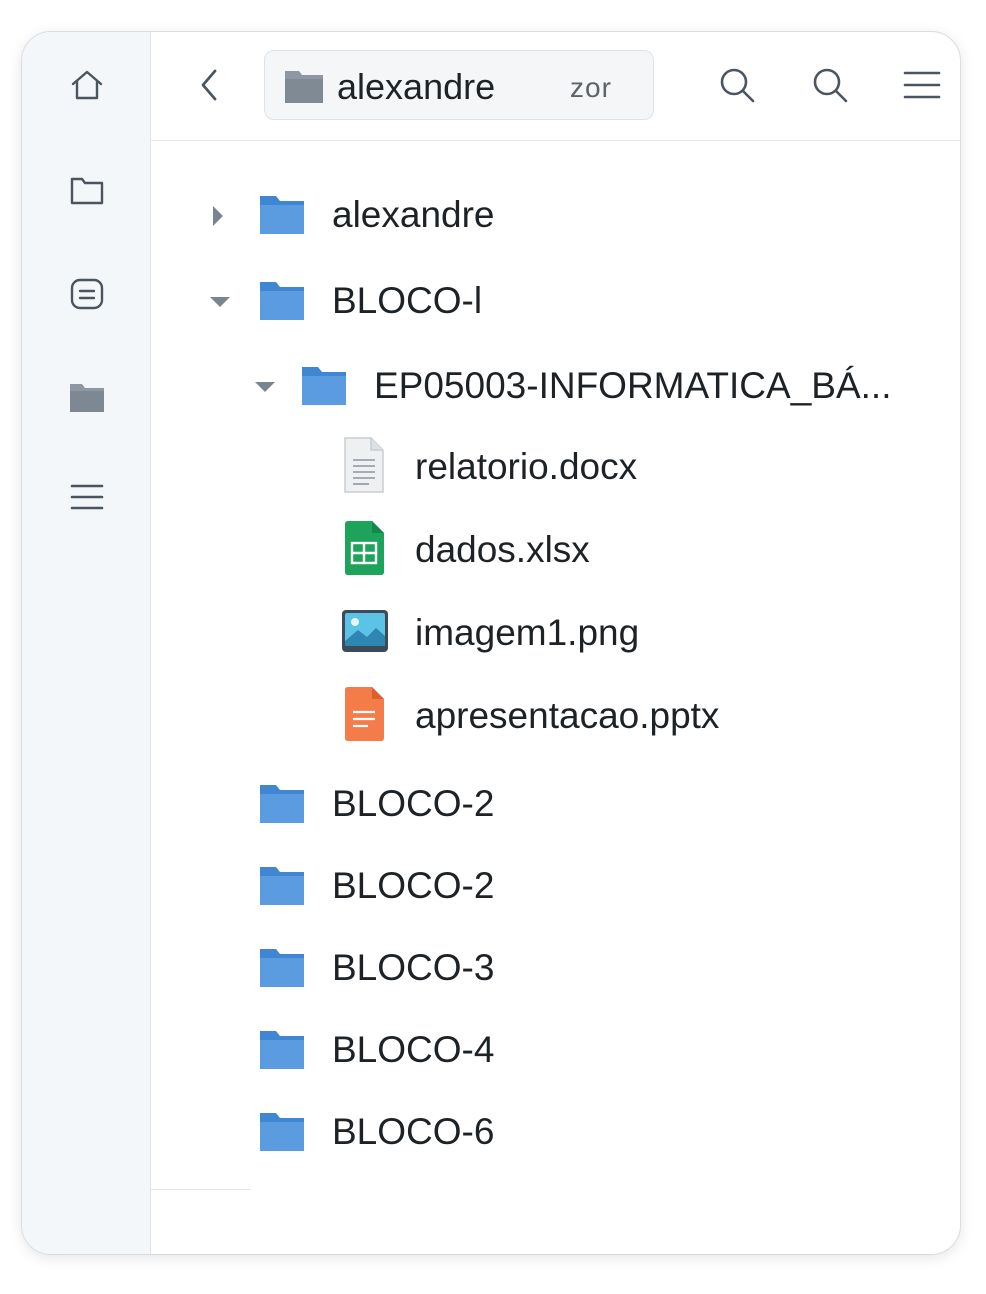 This screenshot has height=1294, width=986. I want to click on home-icon, so click(87, 85).